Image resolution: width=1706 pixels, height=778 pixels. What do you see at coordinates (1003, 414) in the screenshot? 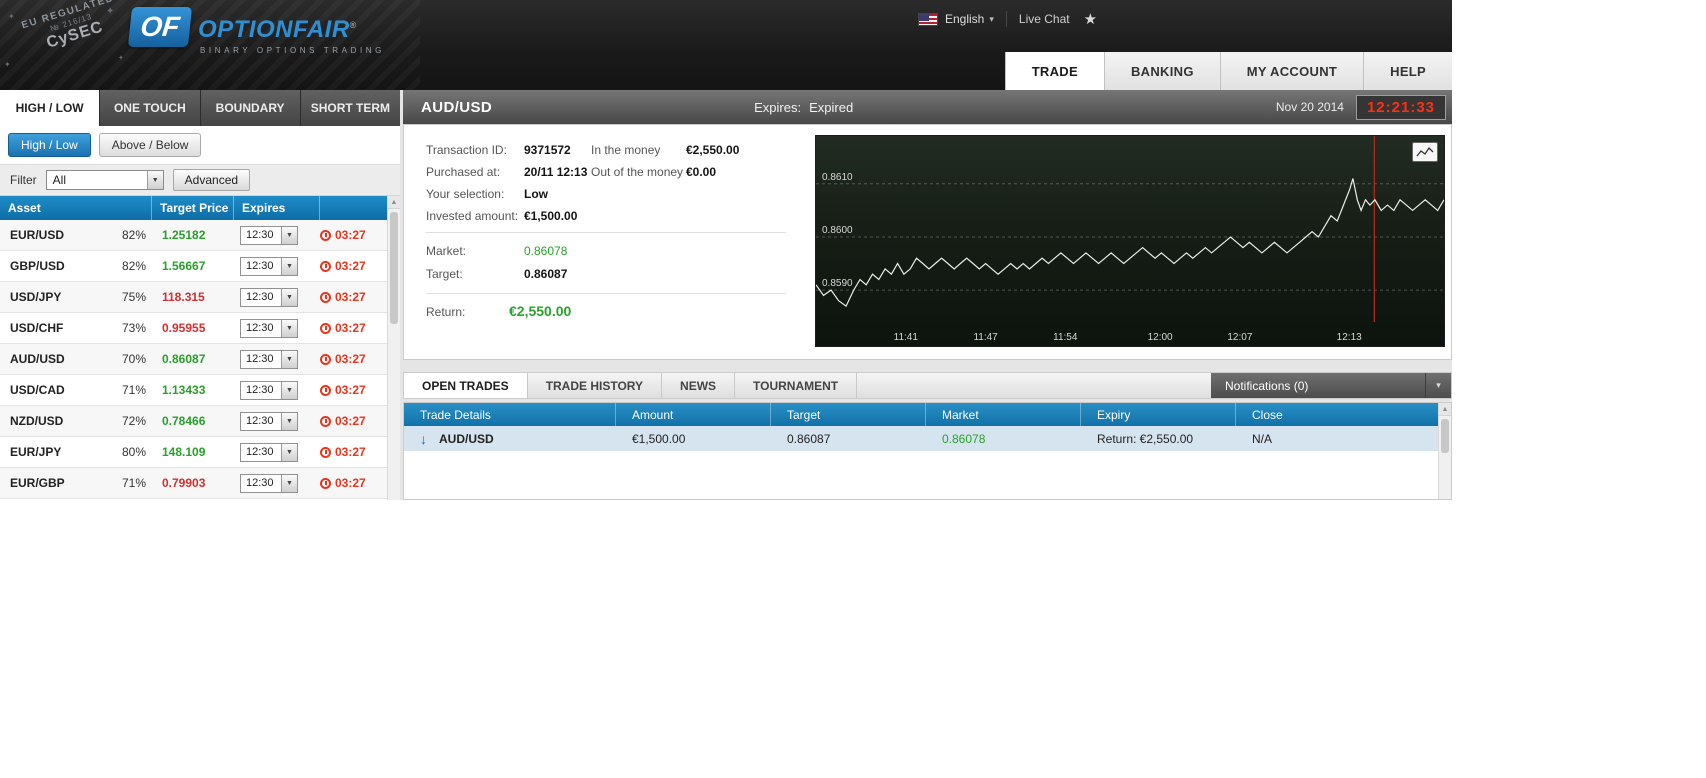
I see `trades-header-cell: Market` at bounding box center [1003, 414].